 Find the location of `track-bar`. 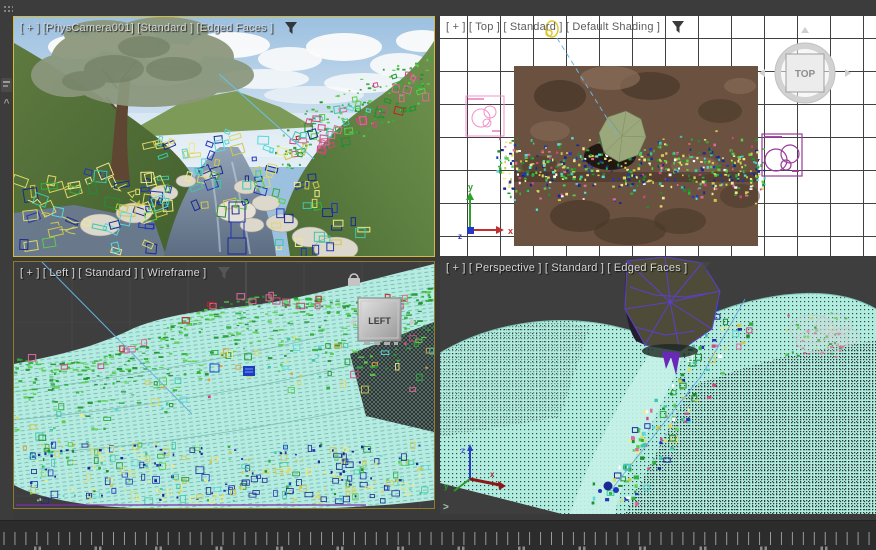

track-bar is located at coordinates (438, 535).